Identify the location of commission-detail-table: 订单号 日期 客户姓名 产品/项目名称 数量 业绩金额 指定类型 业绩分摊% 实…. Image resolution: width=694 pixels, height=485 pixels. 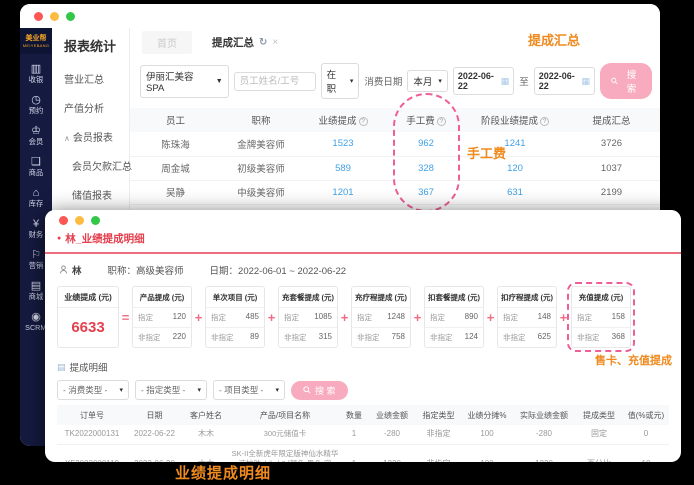
(363, 433).